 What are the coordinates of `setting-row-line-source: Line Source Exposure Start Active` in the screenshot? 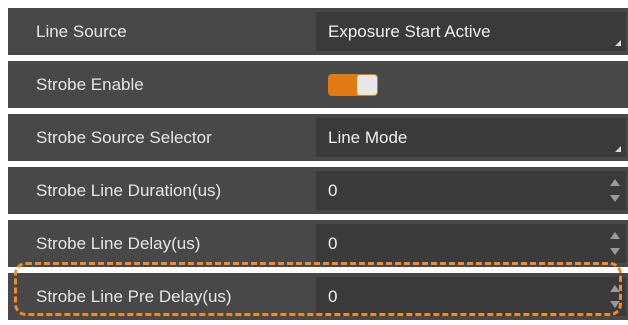 It's located at (318, 31).